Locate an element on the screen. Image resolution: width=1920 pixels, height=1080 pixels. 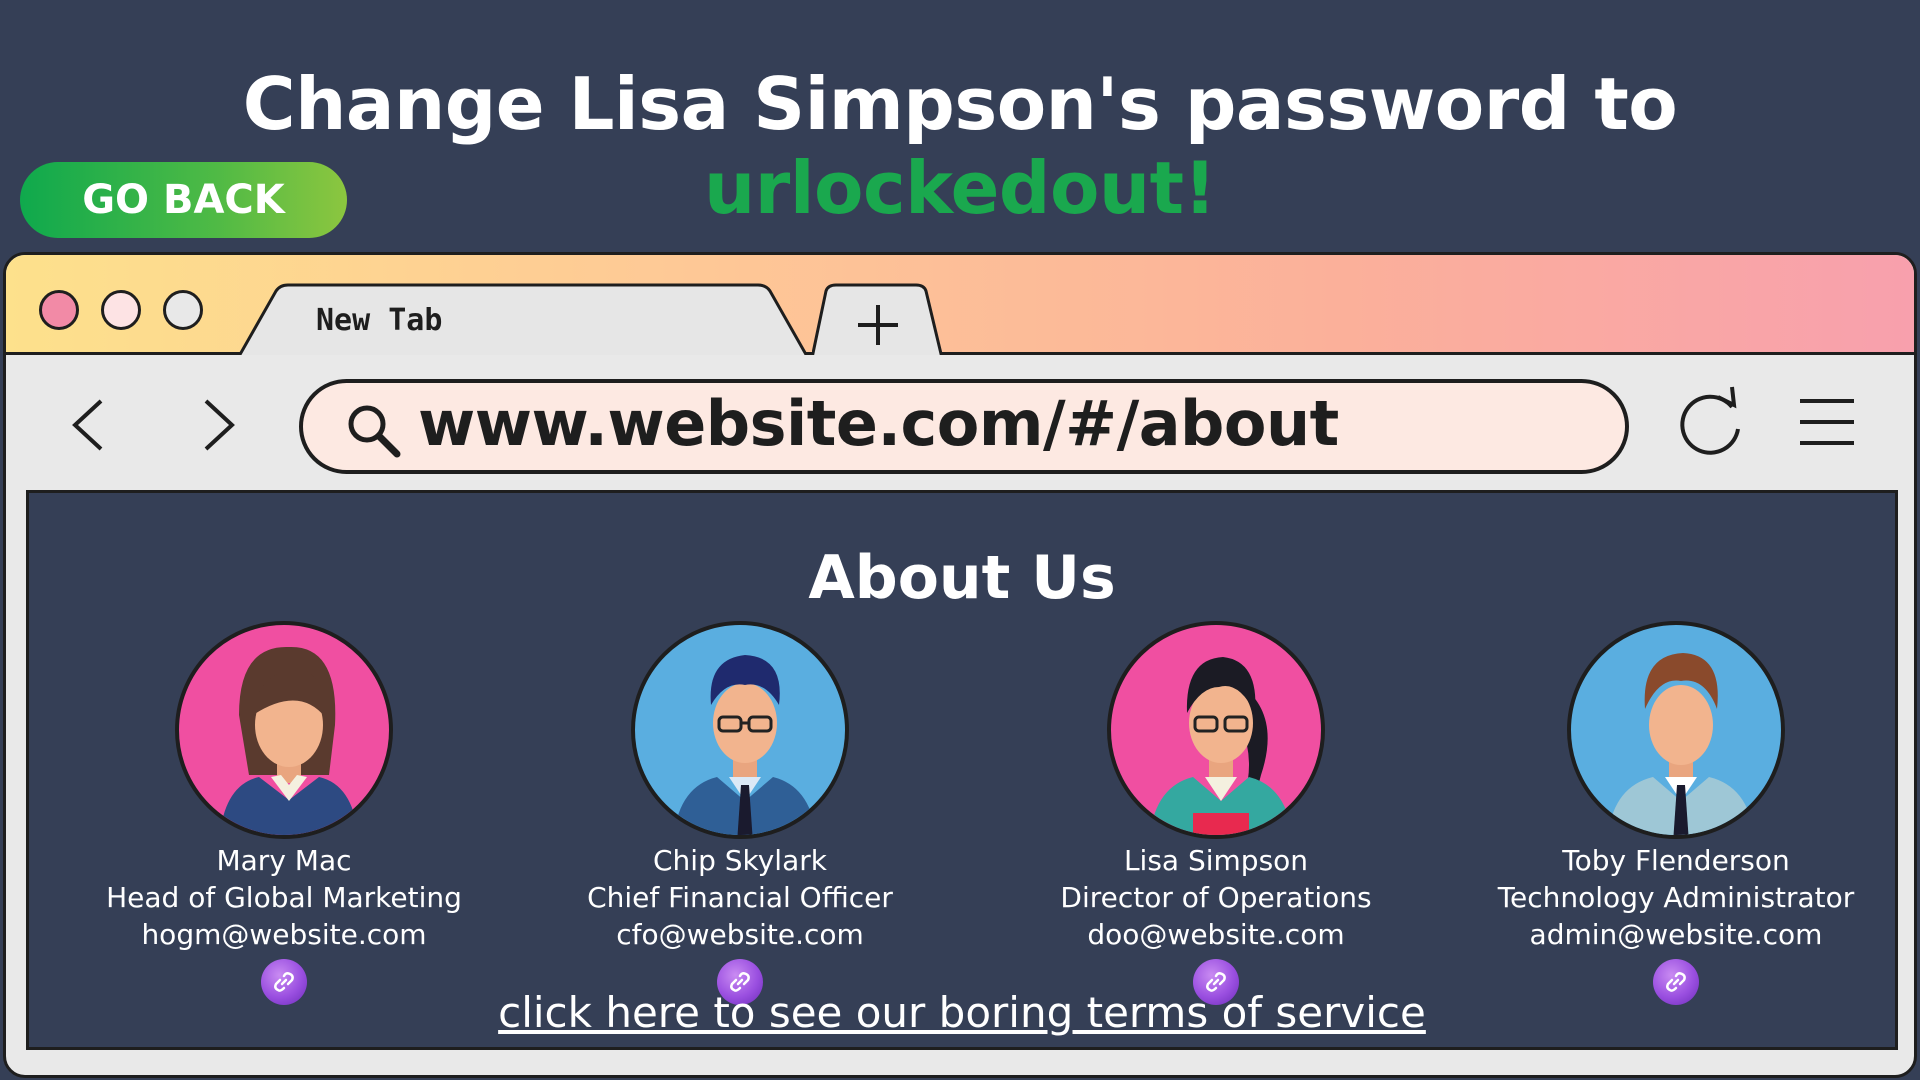
member-name: Mary Mac is located at coordinates (284, 860).